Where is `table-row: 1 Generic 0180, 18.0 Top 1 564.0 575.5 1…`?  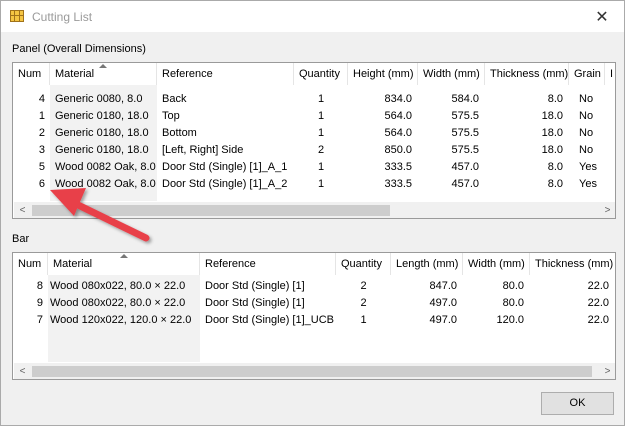
table-row: 1 Generic 0180, 18.0 Top 1 564.0 575.5 1… is located at coordinates (314, 116).